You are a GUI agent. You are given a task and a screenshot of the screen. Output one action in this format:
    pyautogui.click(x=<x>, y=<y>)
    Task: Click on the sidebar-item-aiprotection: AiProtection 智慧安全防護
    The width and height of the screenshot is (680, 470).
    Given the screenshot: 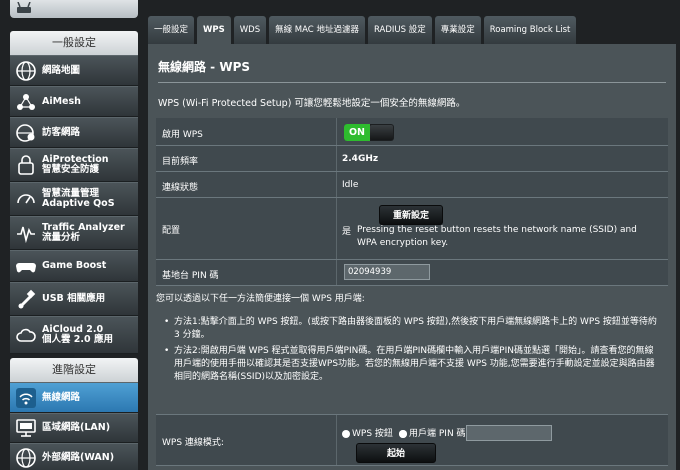 What is the action you would take?
    pyautogui.click(x=74, y=165)
    